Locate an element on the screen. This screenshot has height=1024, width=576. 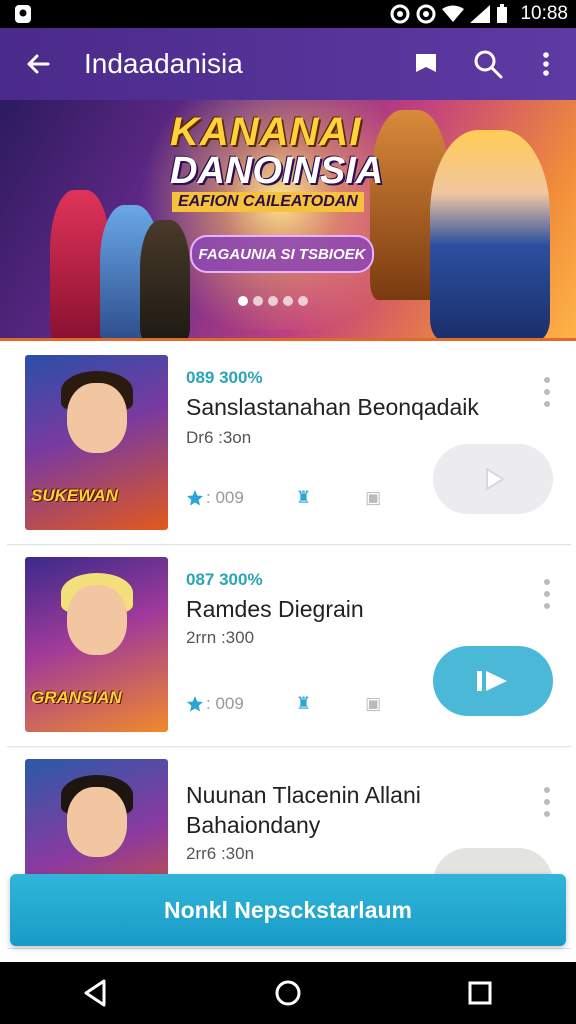
game-thumbnail: SUKEWAN is located at coordinates (96, 442).